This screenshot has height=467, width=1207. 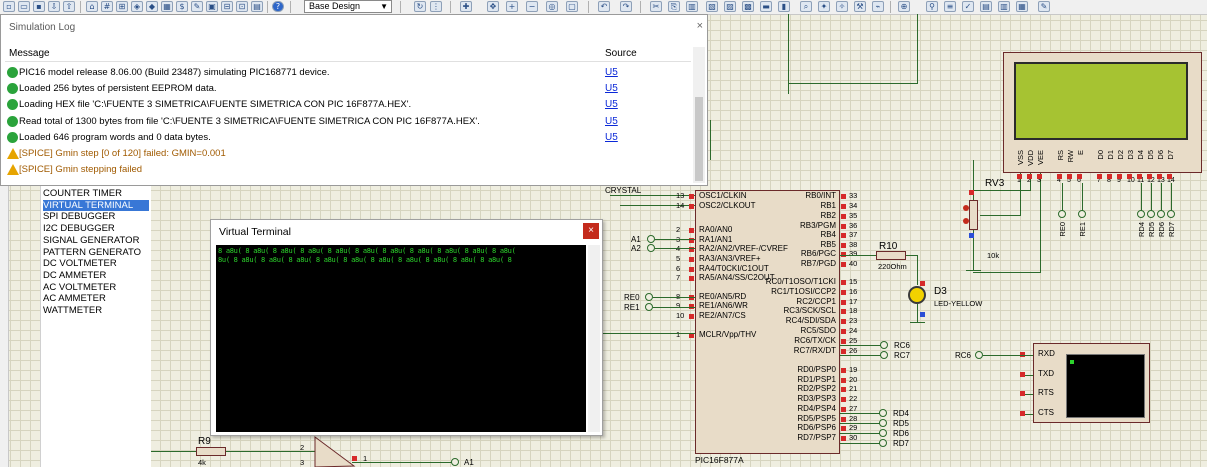 I want to click on terminal-rc7, so click(x=884, y=355).